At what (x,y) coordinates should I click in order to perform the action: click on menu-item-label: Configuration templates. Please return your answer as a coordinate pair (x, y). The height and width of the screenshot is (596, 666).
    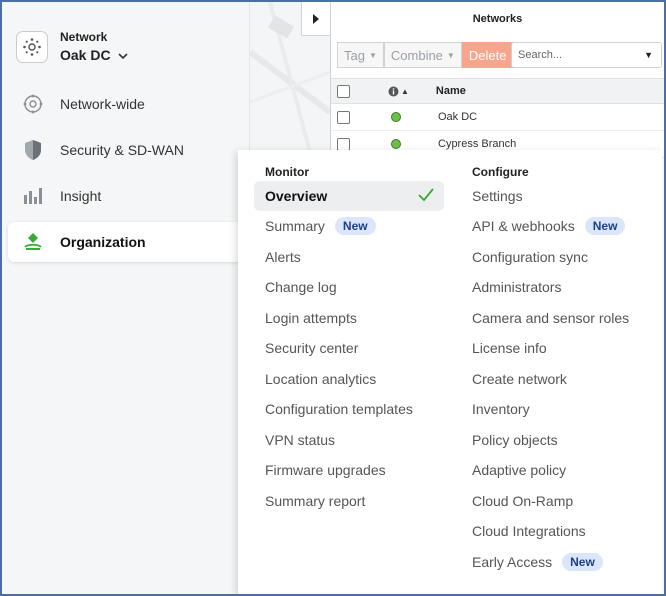
    Looking at the image, I should click on (339, 409).